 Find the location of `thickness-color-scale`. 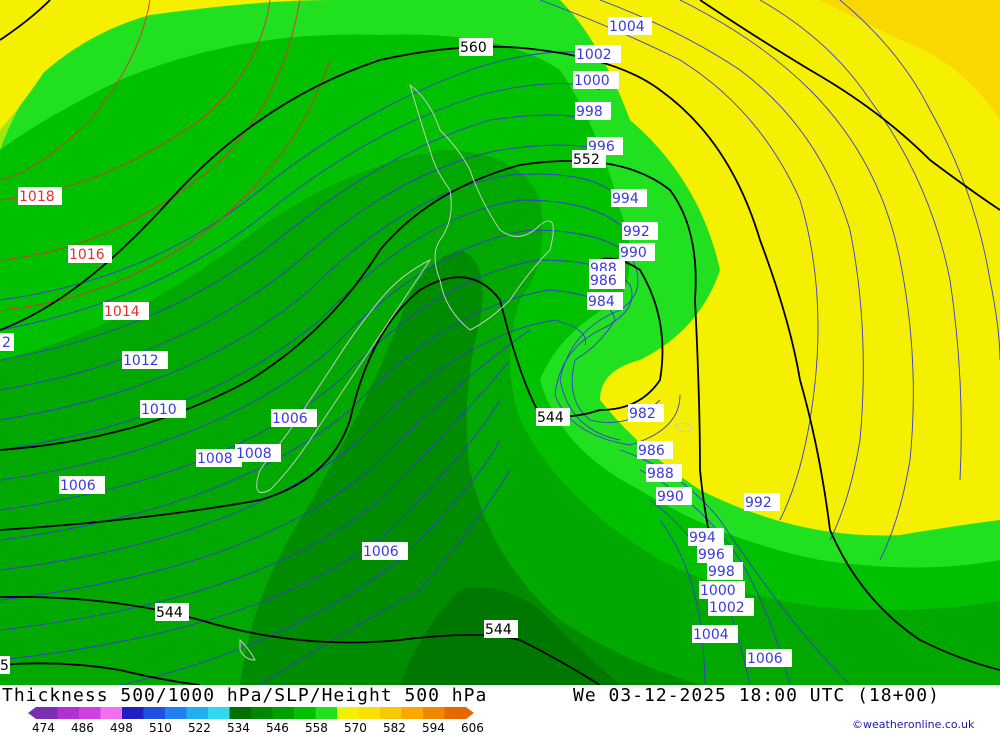

thickness-color-scale is located at coordinates (251, 713).